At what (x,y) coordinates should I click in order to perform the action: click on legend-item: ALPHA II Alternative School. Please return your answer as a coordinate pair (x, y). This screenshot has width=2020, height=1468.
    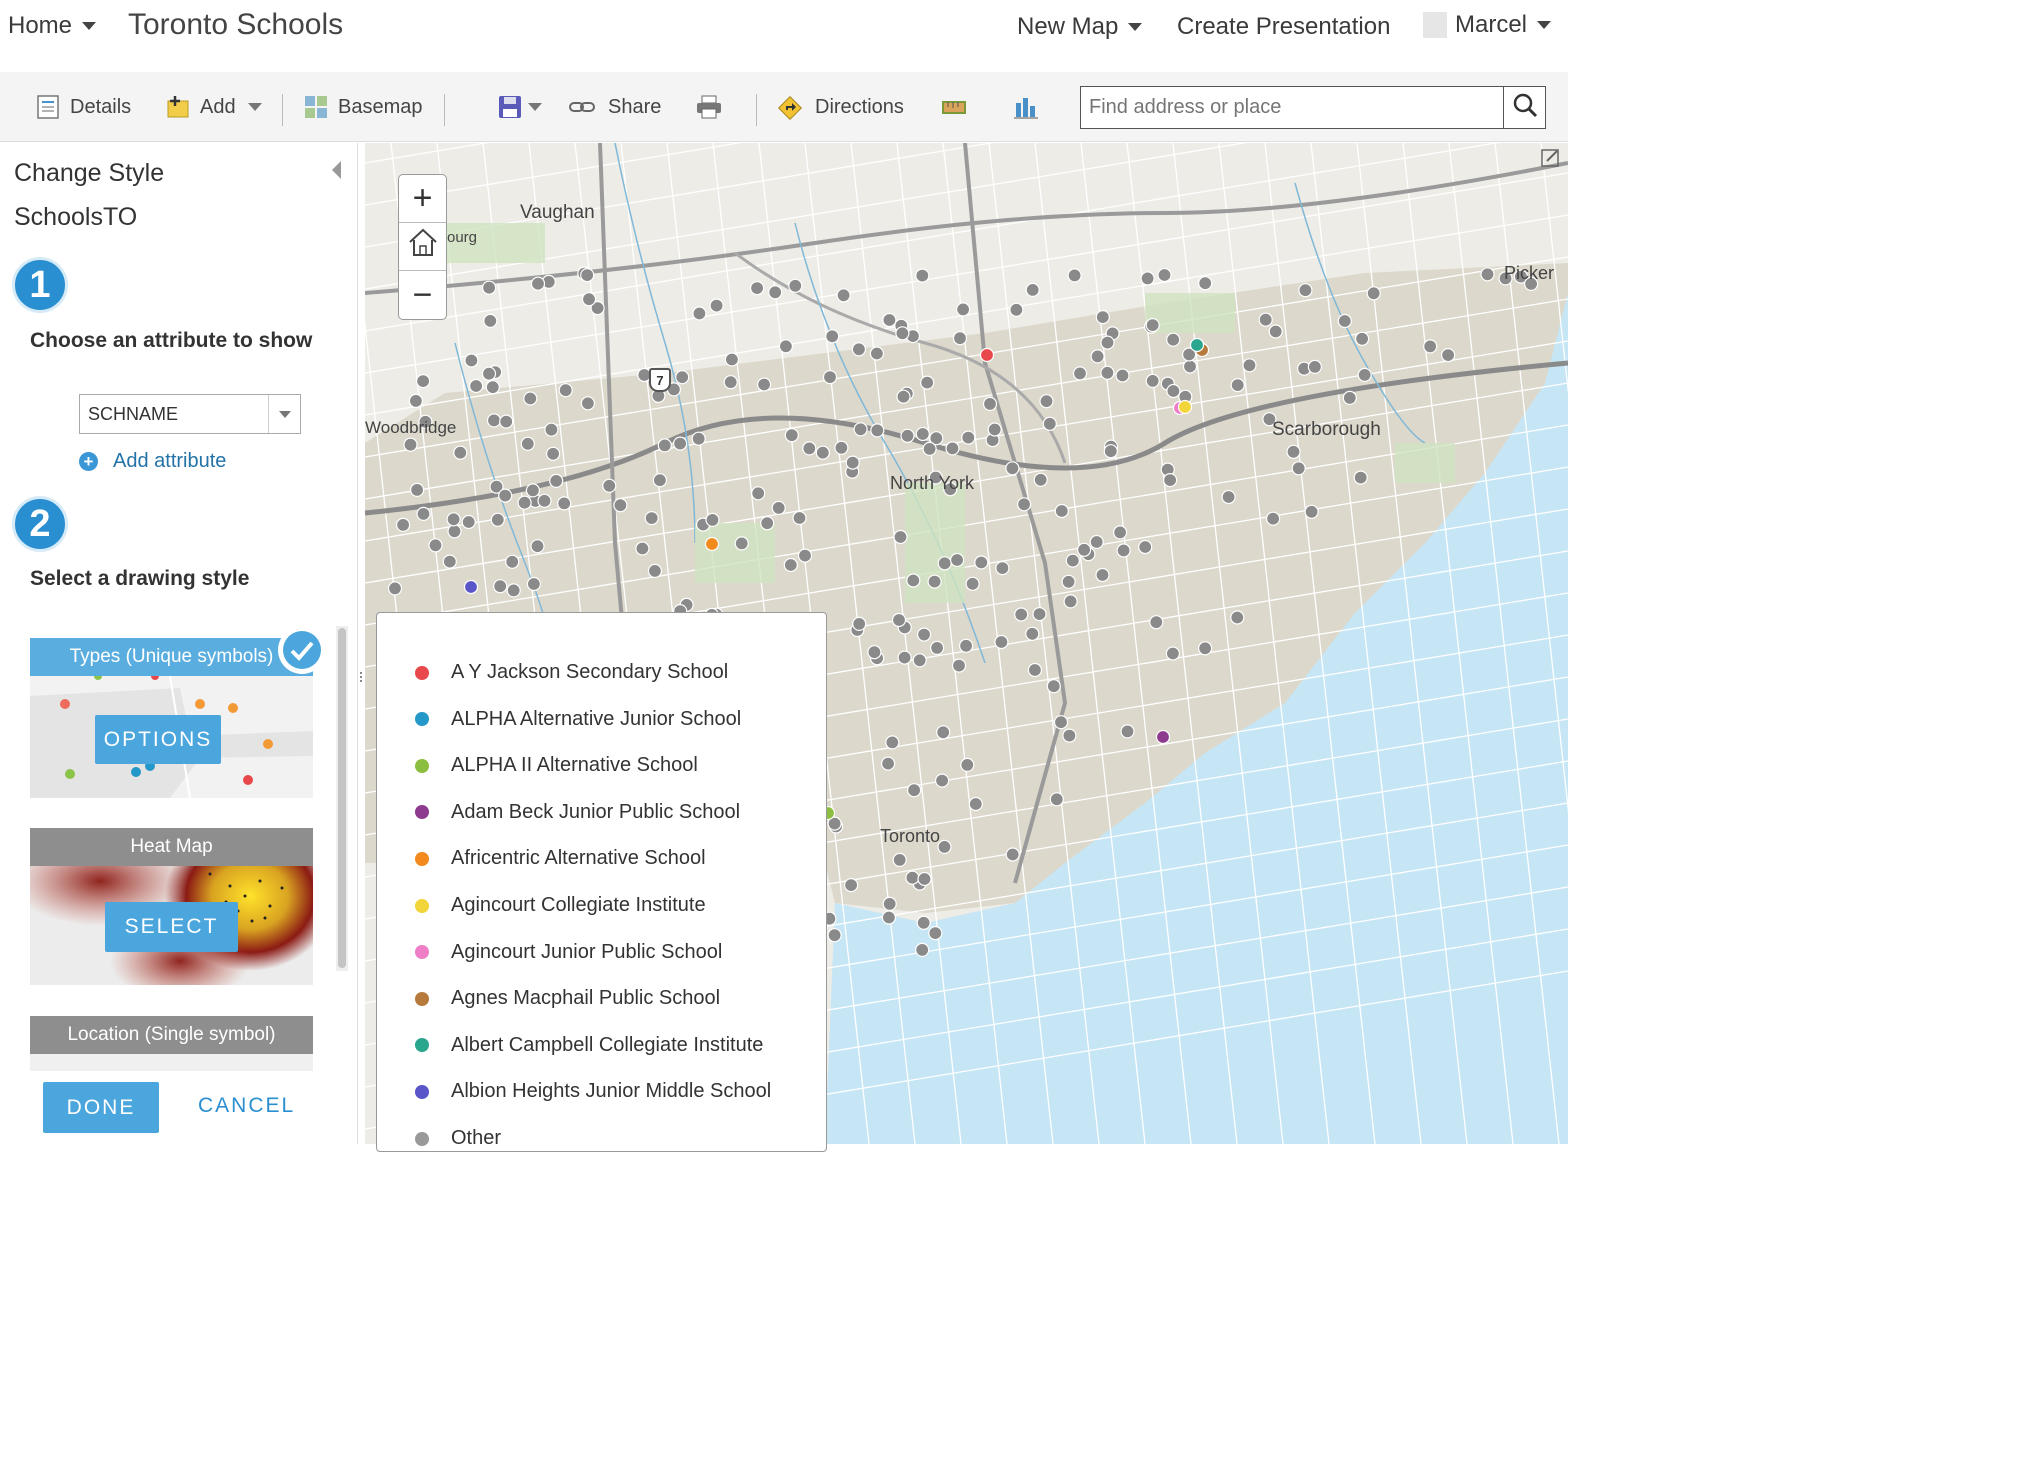
    Looking at the image, I should click on (556, 765).